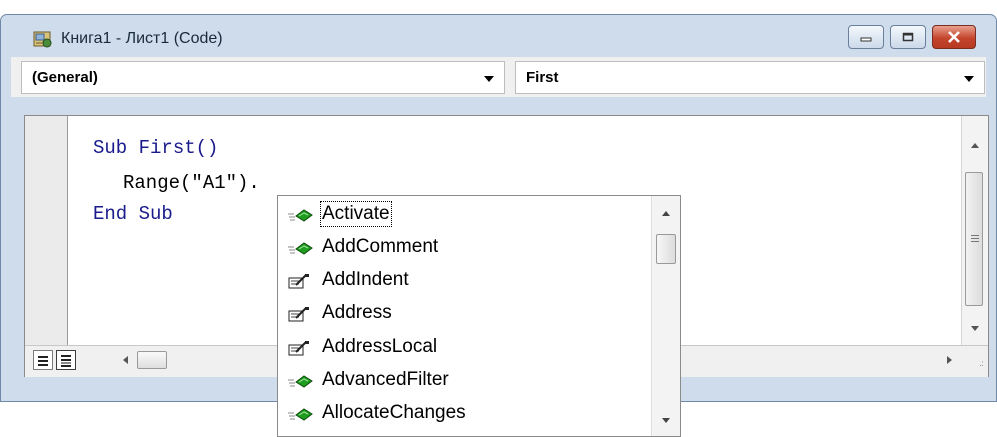 This screenshot has width=997, height=437. I want to click on combo-bar: (General) First, so click(498, 77).